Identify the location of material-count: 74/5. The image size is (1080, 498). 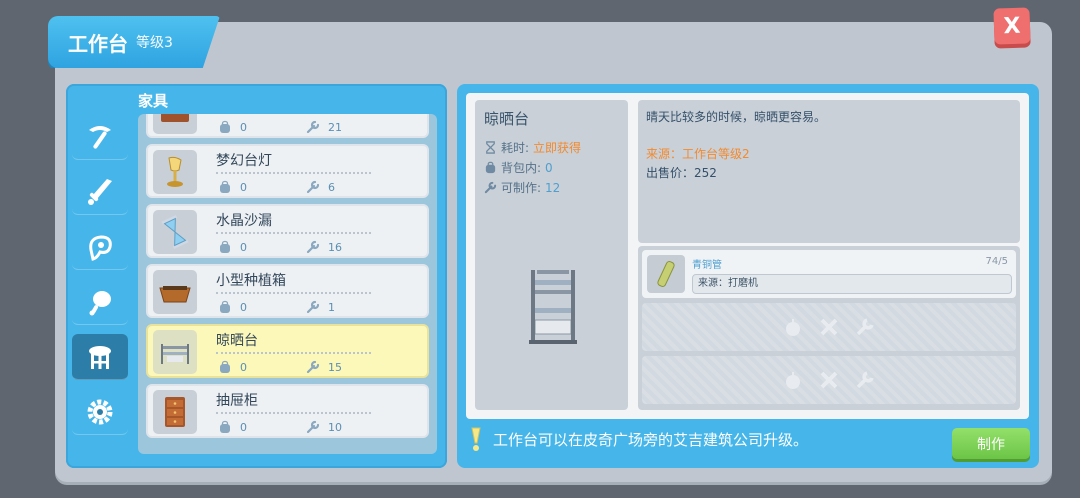
(996, 261).